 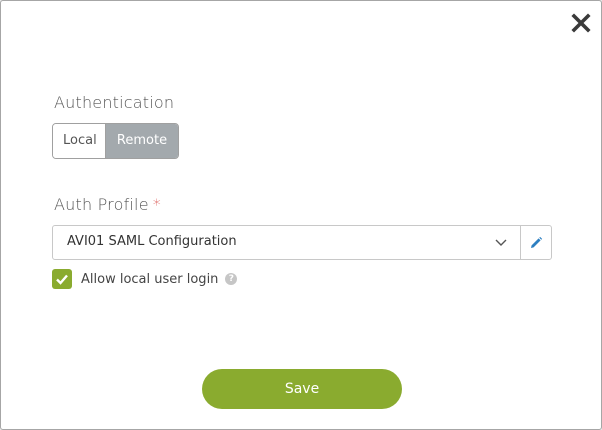 What do you see at coordinates (231, 279) in the screenshot?
I see `question-circle-icon: ?` at bounding box center [231, 279].